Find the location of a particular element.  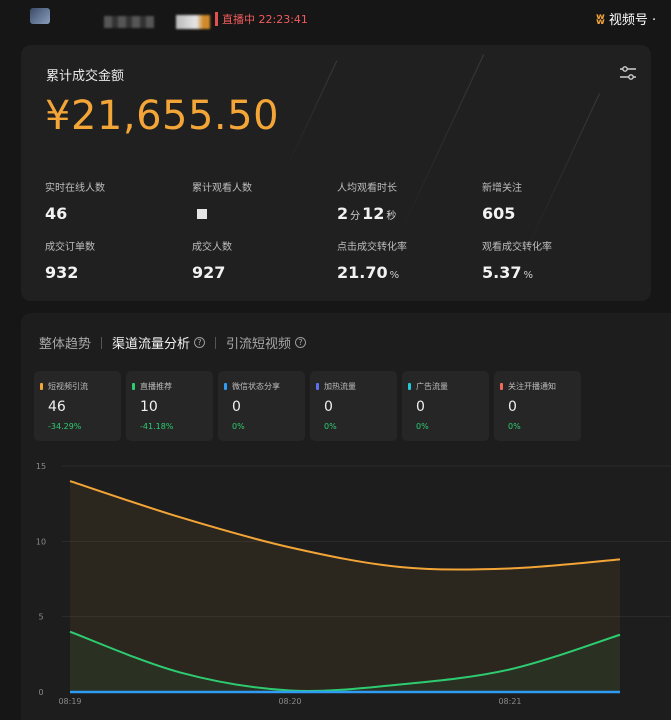

y-tick-label: 15 is located at coordinates (41, 466).